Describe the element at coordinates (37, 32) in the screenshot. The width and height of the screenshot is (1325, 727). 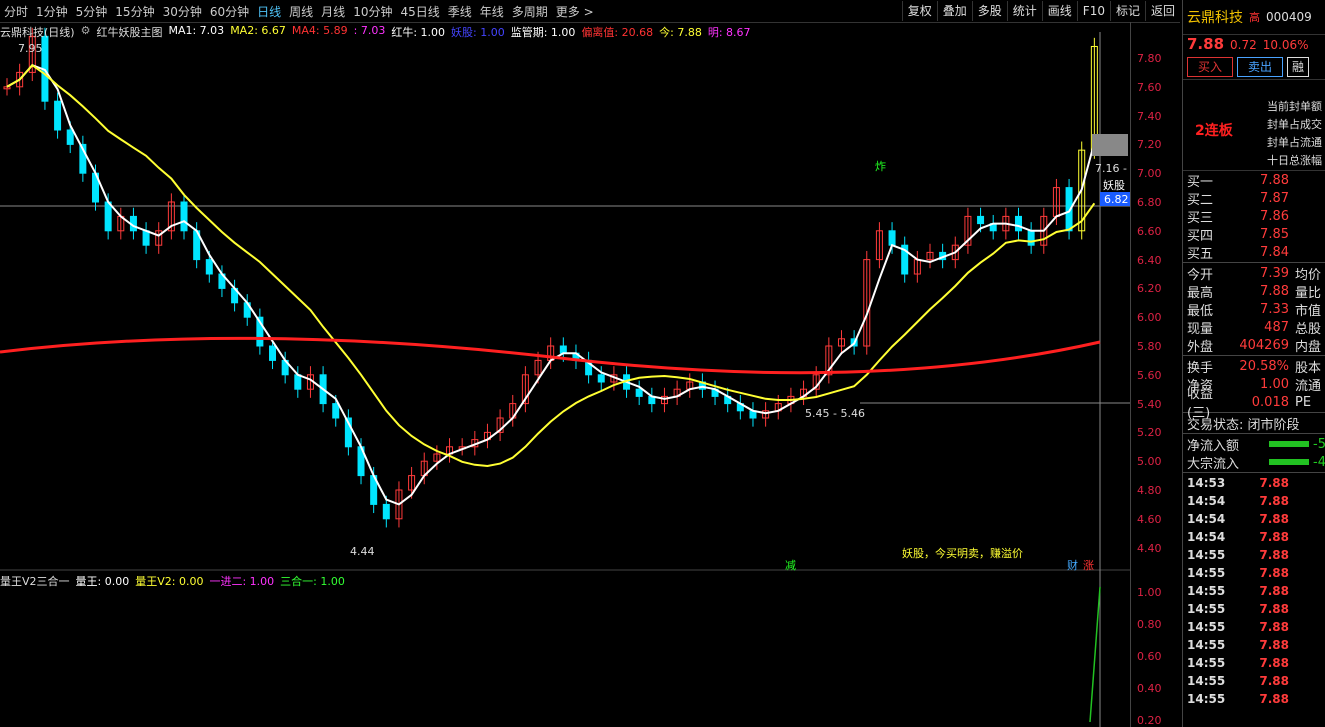
I see `legend-title: 云鼎科技(日线)` at that location.